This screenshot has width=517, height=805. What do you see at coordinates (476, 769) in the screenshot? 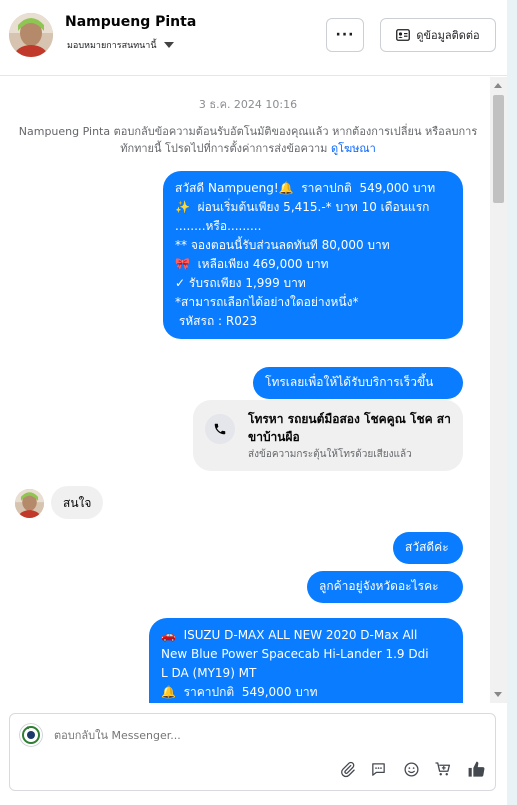
I see `like-icon` at bounding box center [476, 769].